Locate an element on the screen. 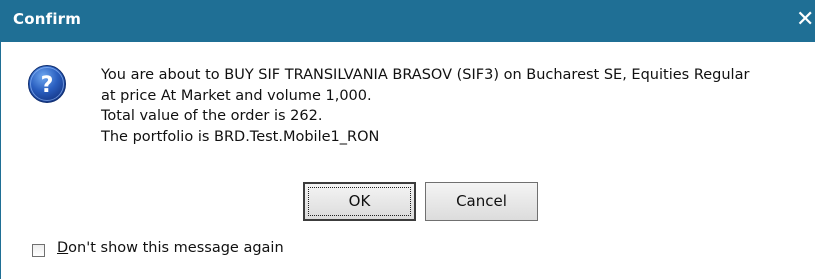  message-line: at price At Market and volume 1,000. is located at coordinates (236, 95).